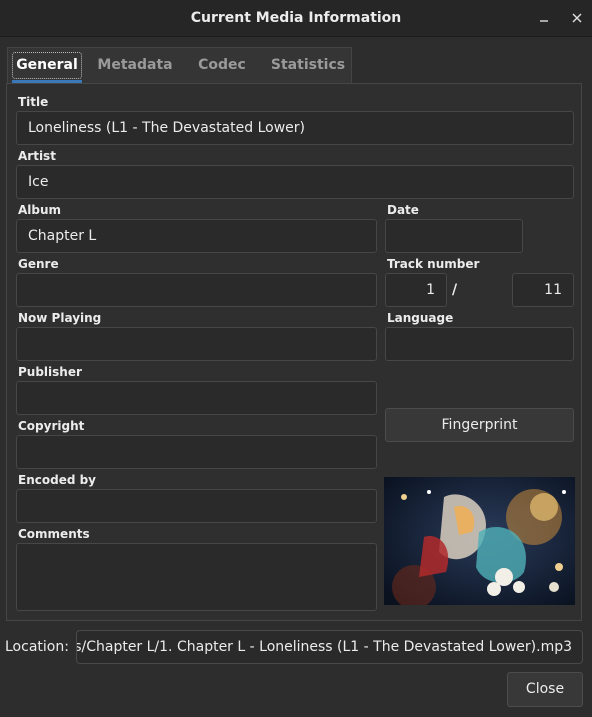  I want to click on genre-field, so click(196, 290).